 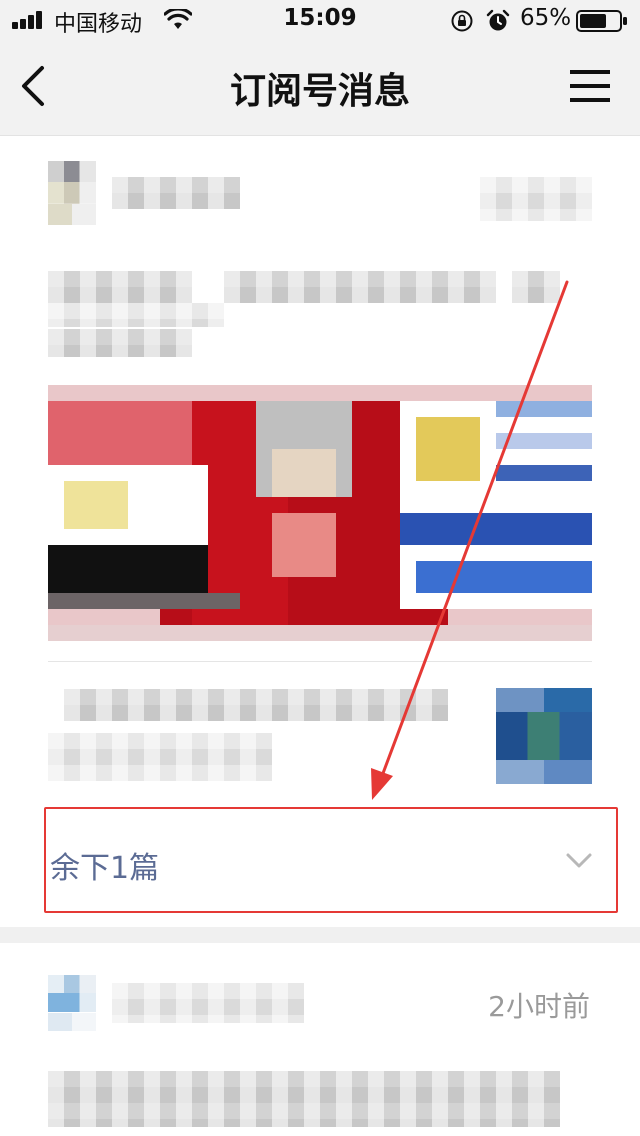 What do you see at coordinates (72, 193) in the screenshot?
I see `account-avatar` at bounding box center [72, 193].